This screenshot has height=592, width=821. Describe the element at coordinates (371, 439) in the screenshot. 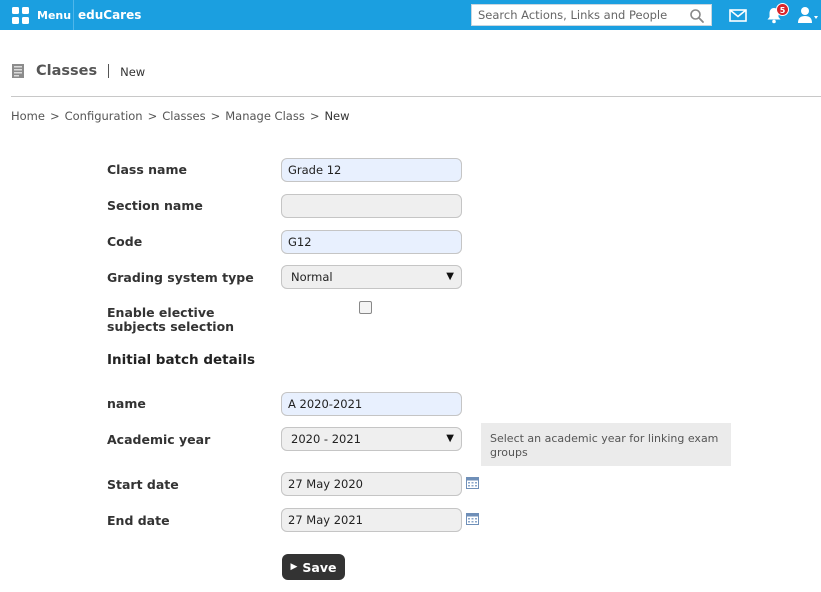

I see `academic-year-select: 2020 - 2021 ▼` at that location.